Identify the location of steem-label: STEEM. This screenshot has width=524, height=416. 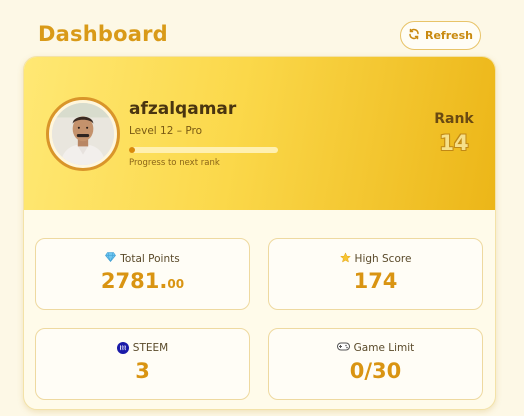
(150, 348).